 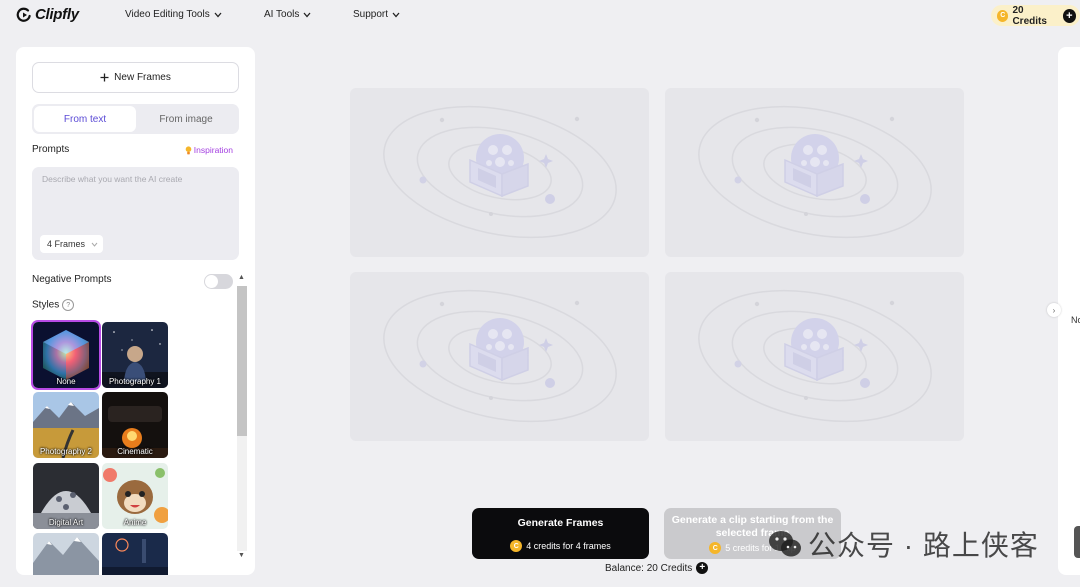 What do you see at coordinates (649, 568) in the screenshot?
I see `balance-label: Balance: 20 Credits` at bounding box center [649, 568].